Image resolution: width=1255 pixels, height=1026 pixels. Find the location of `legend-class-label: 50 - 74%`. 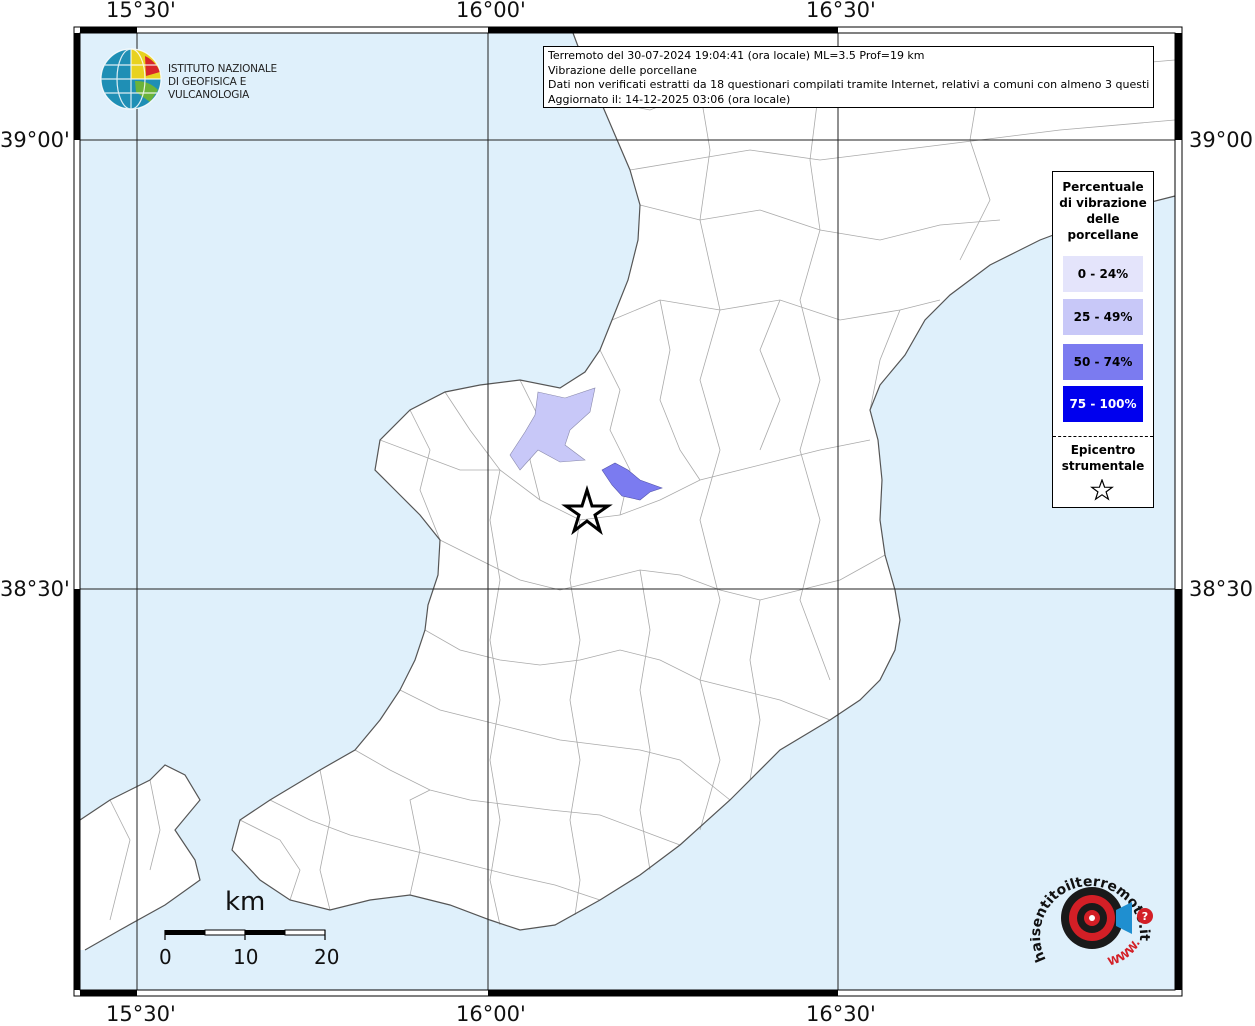

legend-class-label: 50 - 74% is located at coordinates (1103, 362).